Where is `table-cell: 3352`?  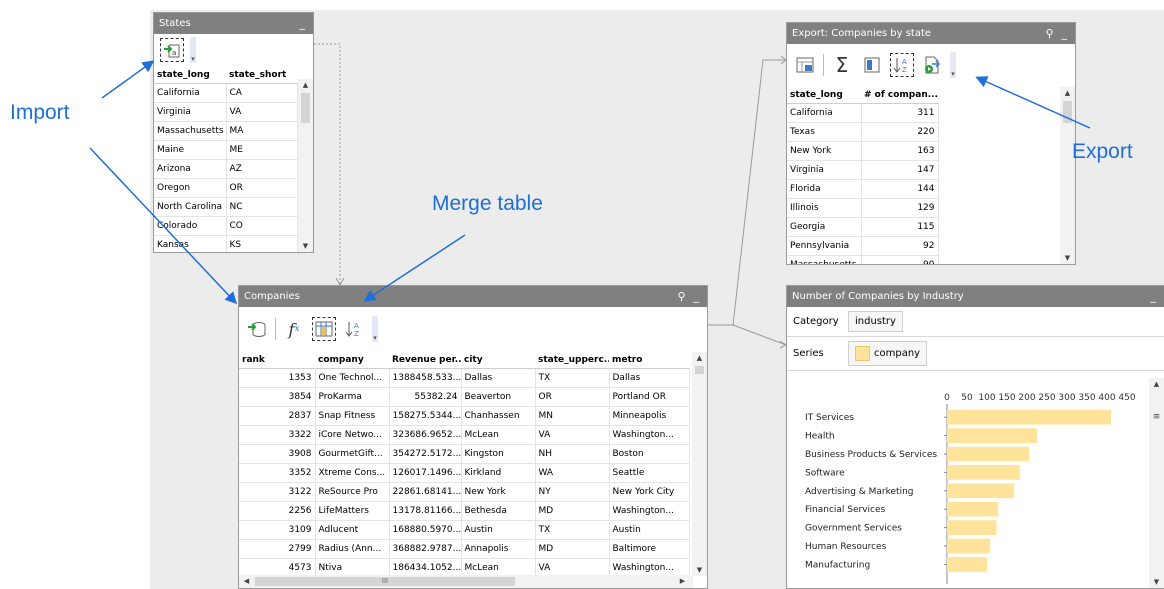
table-cell: 3352 is located at coordinates (277, 473).